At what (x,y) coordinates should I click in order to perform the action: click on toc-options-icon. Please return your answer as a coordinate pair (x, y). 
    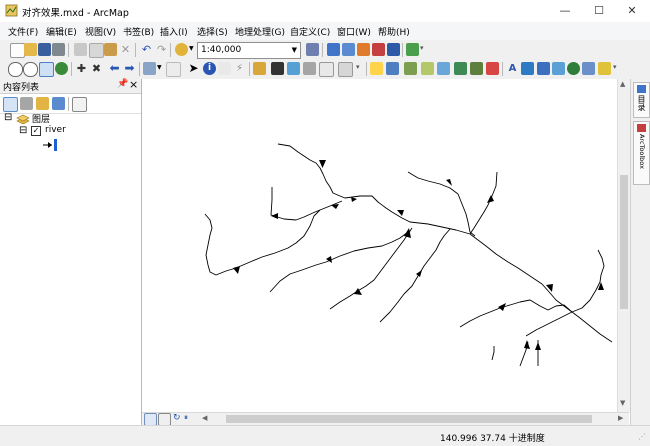
    Looking at the image, I should click on (79, 104).